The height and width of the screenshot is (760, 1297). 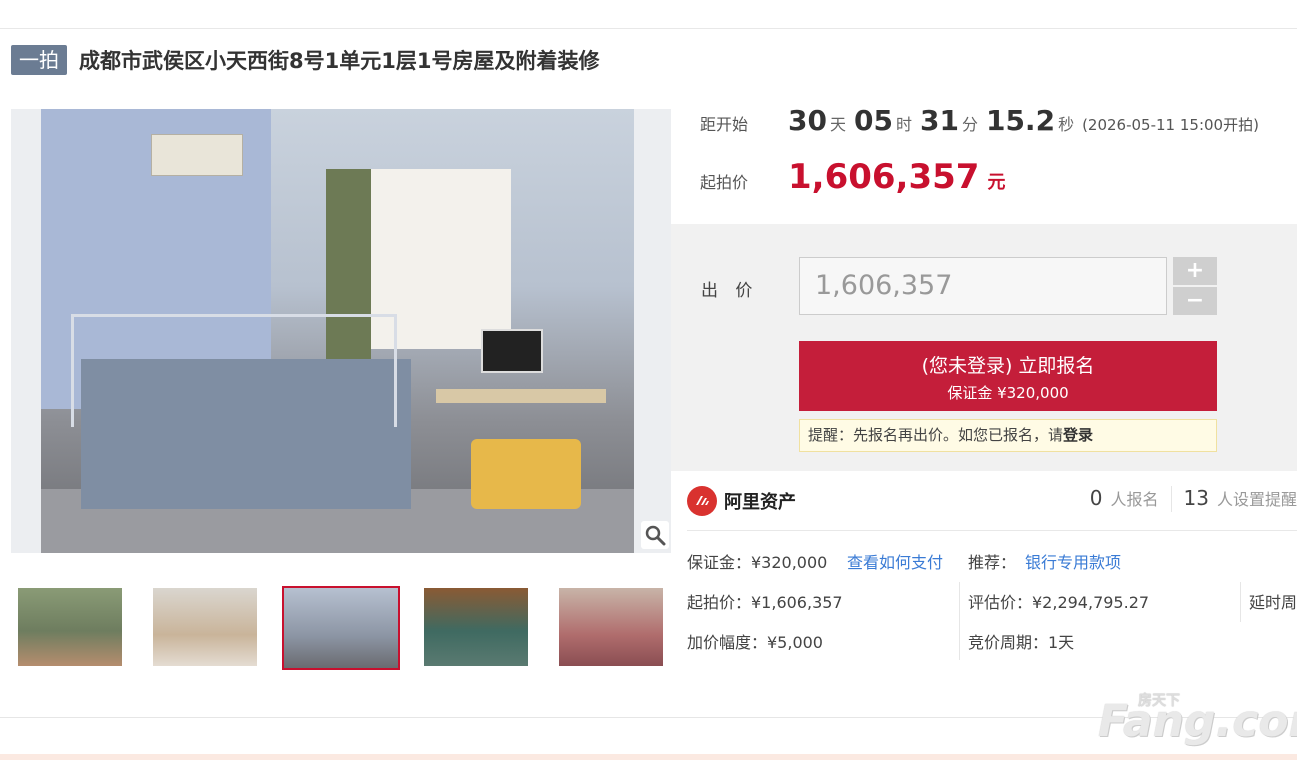 What do you see at coordinates (760, 502) in the screenshot?
I see `ali-assets-name: 阿里资产` at bounding box center [760, 502].